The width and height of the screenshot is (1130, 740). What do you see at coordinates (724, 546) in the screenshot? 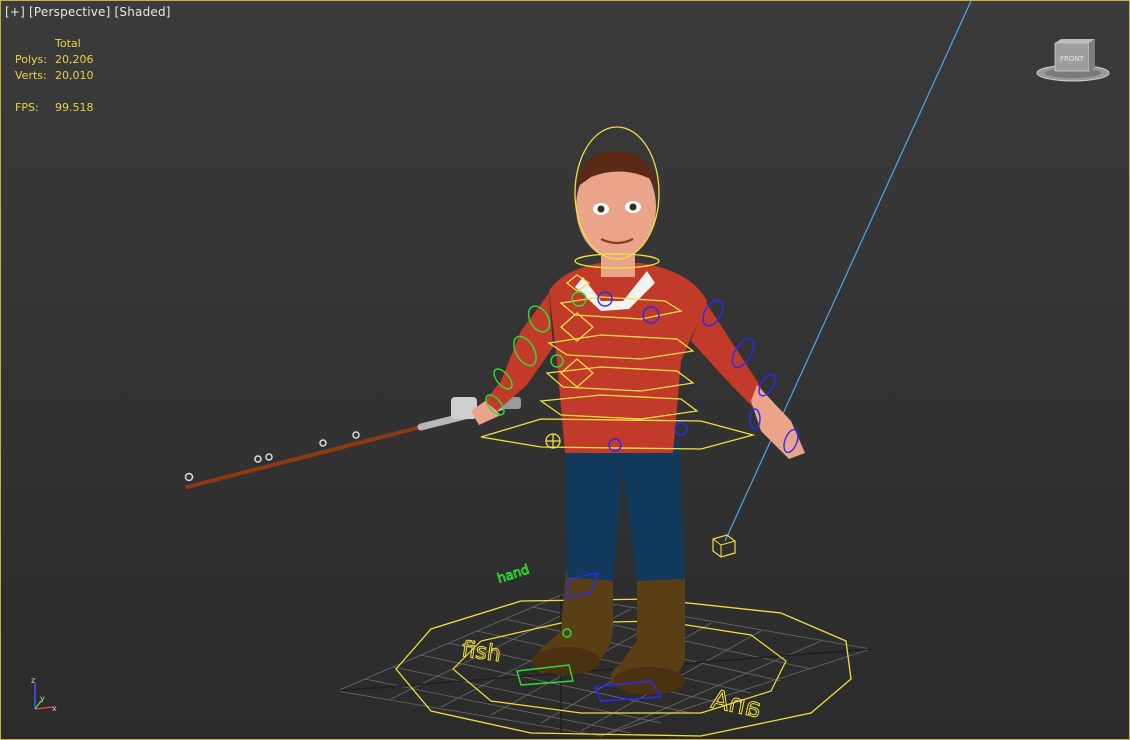
I see `light-target-box` at bounding box center [724, 546].